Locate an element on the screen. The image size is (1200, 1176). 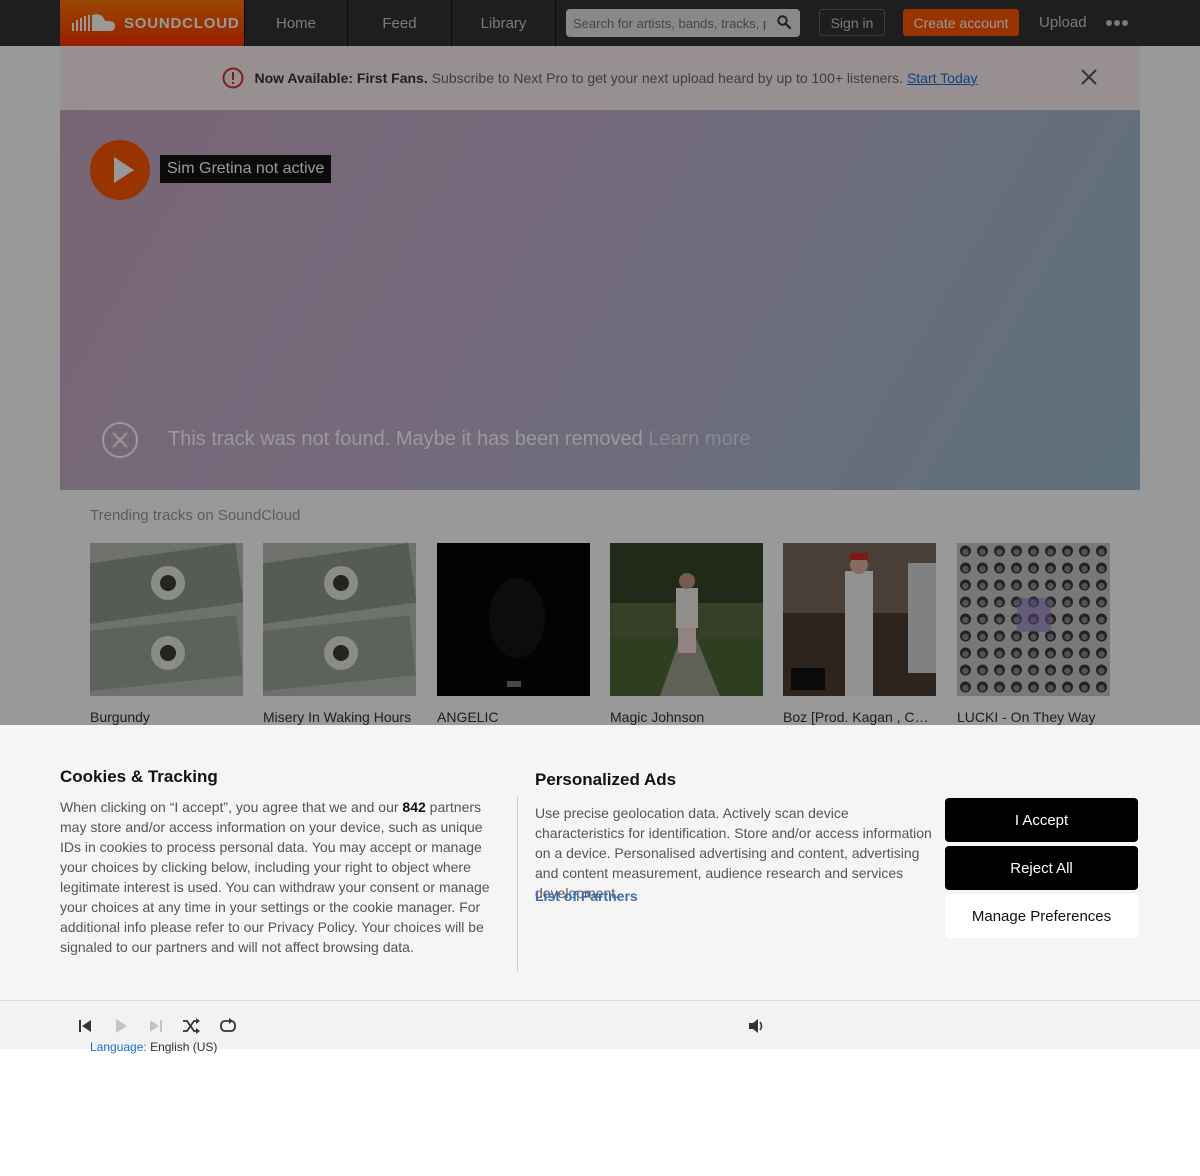
nav-library: Library is located at coordinates (504, 23).